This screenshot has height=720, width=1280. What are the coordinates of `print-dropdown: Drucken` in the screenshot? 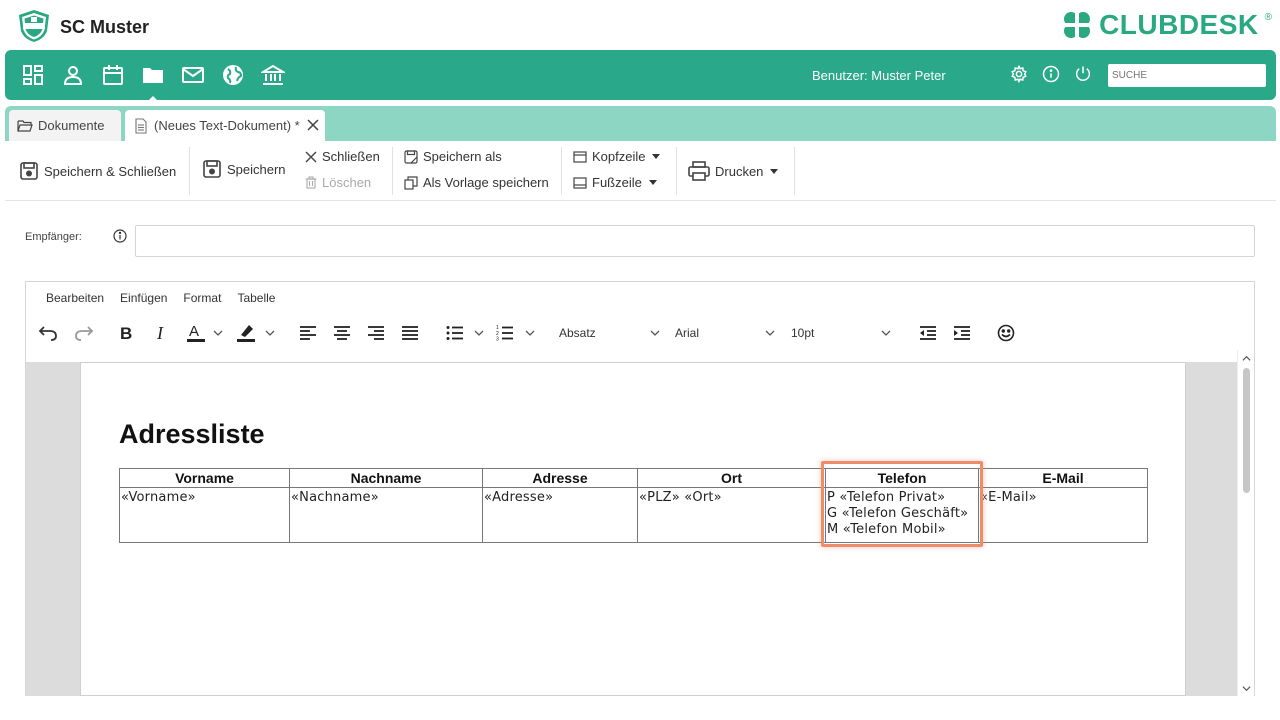 It's located at (733, 171).